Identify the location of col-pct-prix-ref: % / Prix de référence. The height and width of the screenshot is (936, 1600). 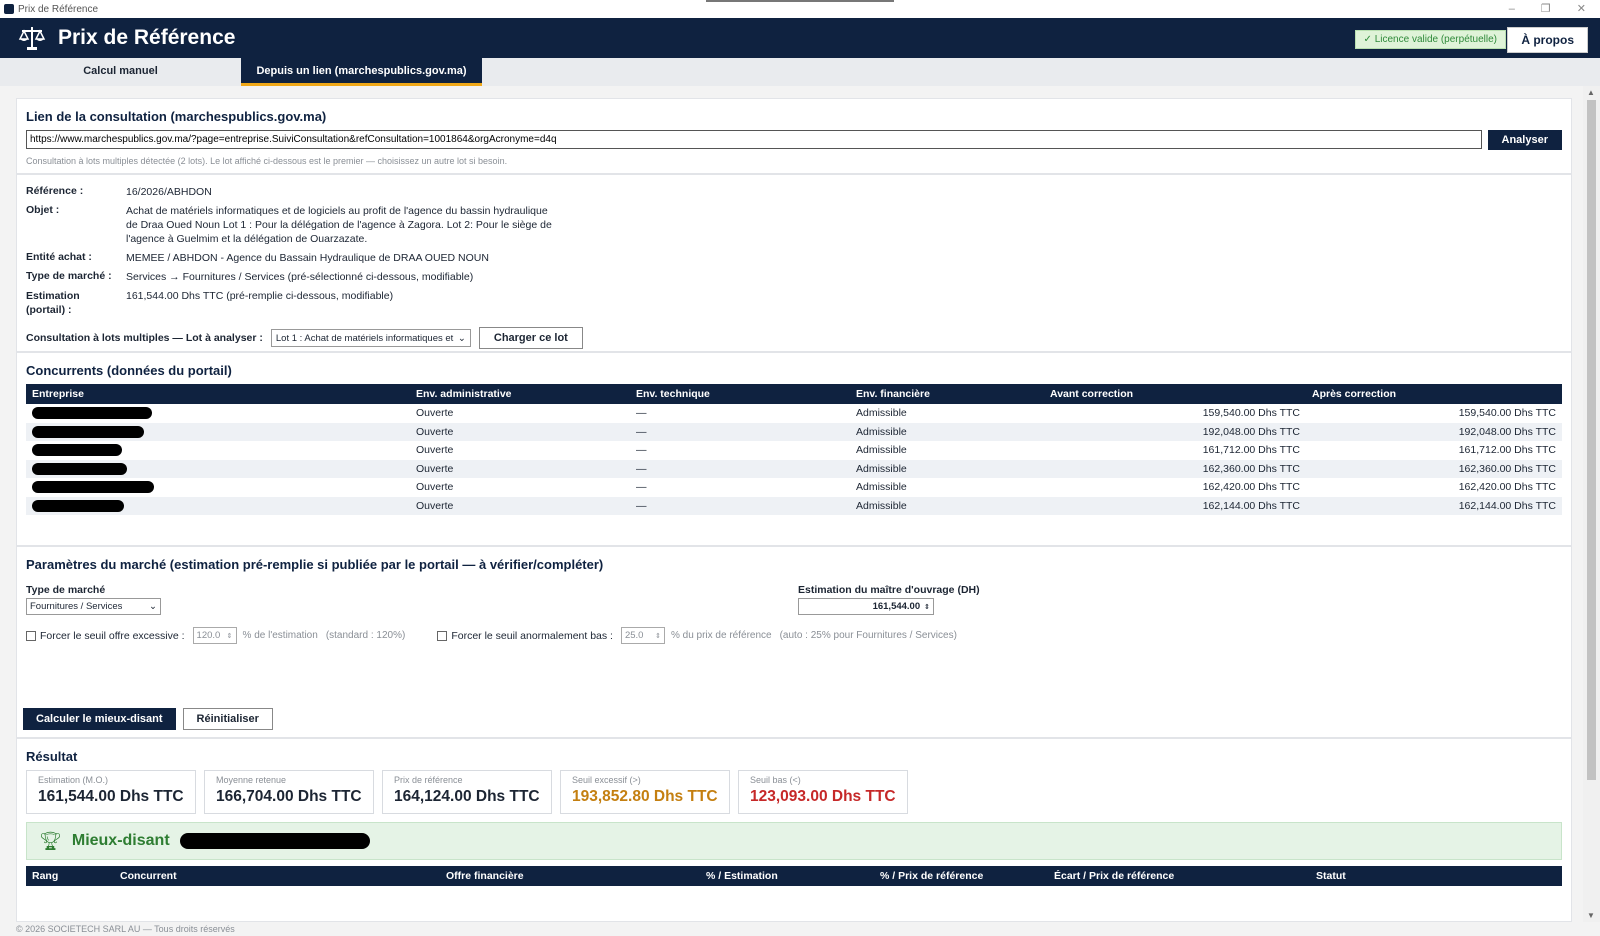
(961, 876).